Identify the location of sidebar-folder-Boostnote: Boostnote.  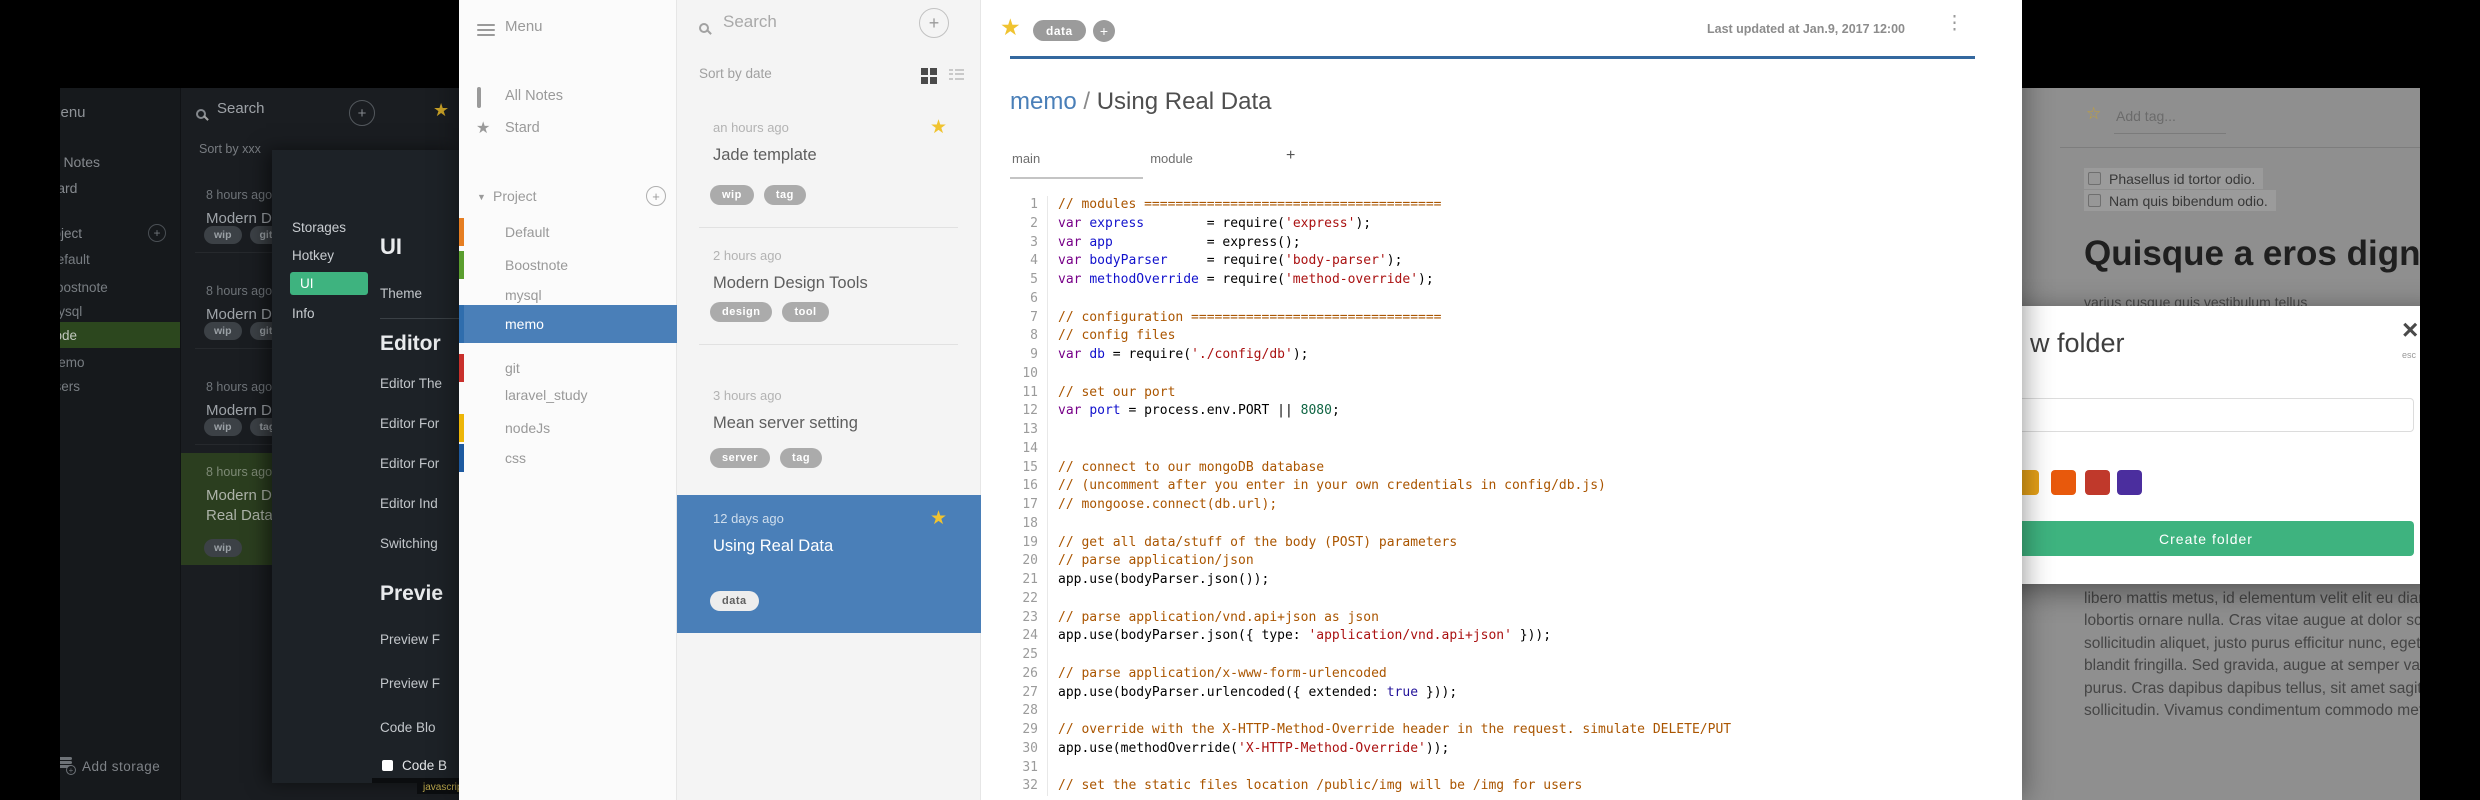
(568, 265).